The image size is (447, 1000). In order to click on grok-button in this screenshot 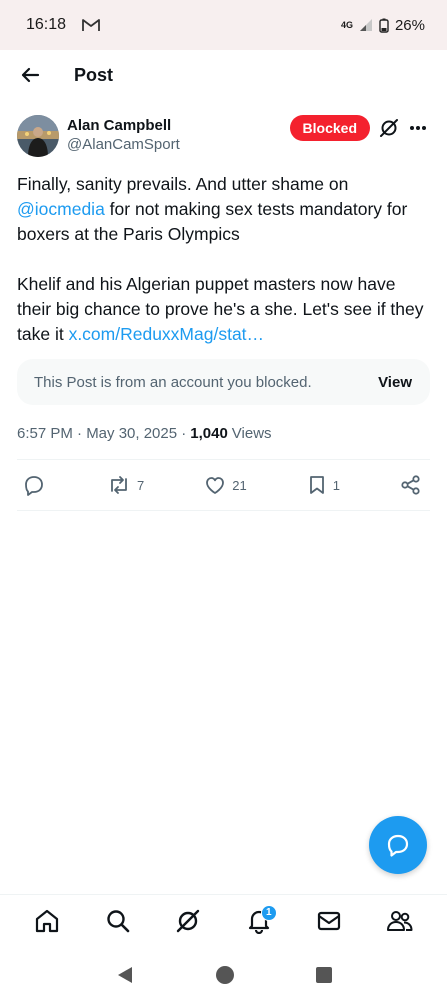, I will do `click(389, 128)`.